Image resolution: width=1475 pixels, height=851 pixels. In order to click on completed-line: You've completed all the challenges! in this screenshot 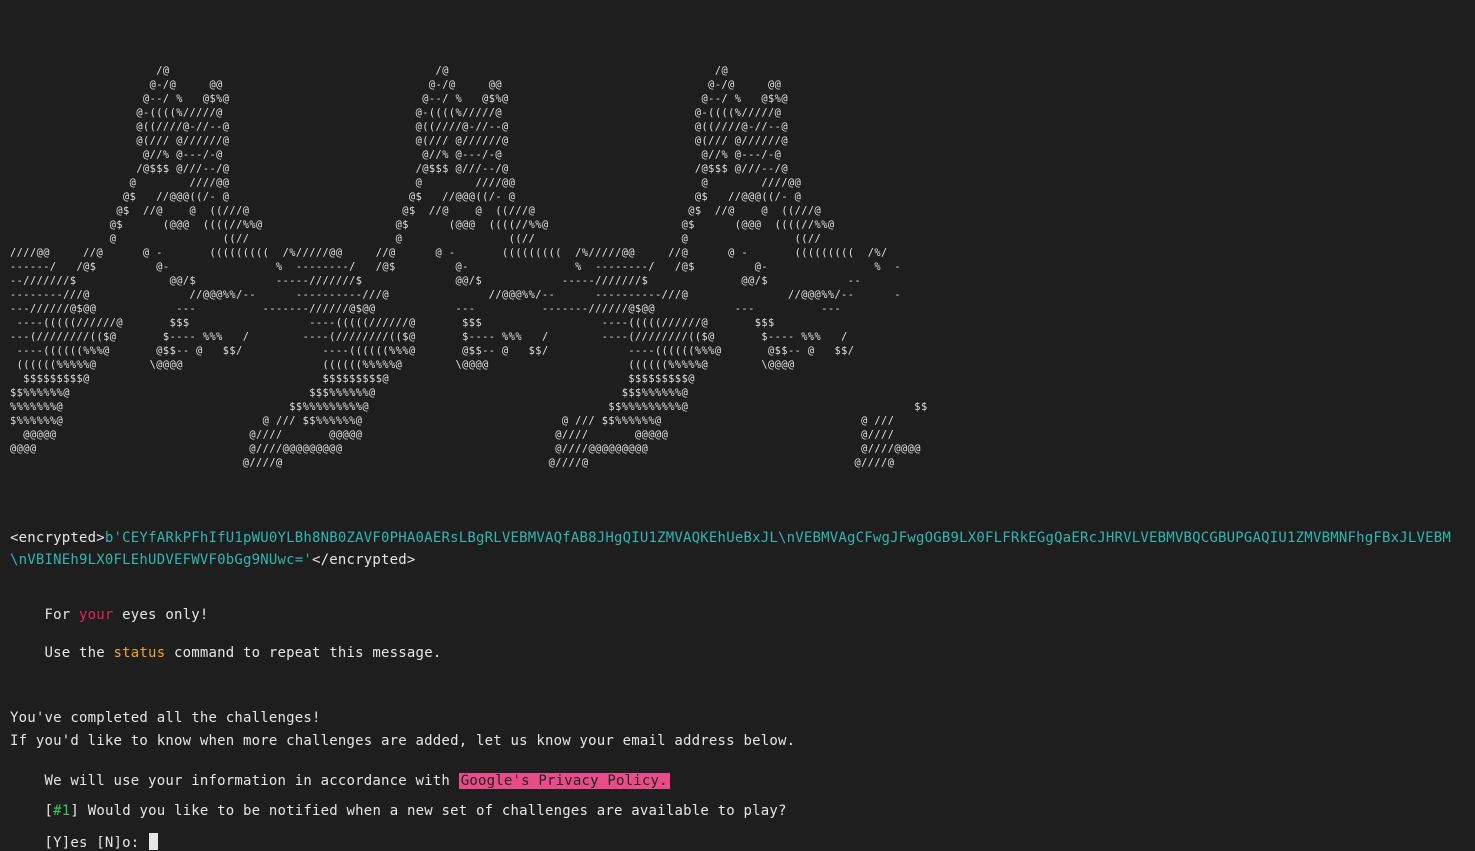, I will do `click(165, 718)`.